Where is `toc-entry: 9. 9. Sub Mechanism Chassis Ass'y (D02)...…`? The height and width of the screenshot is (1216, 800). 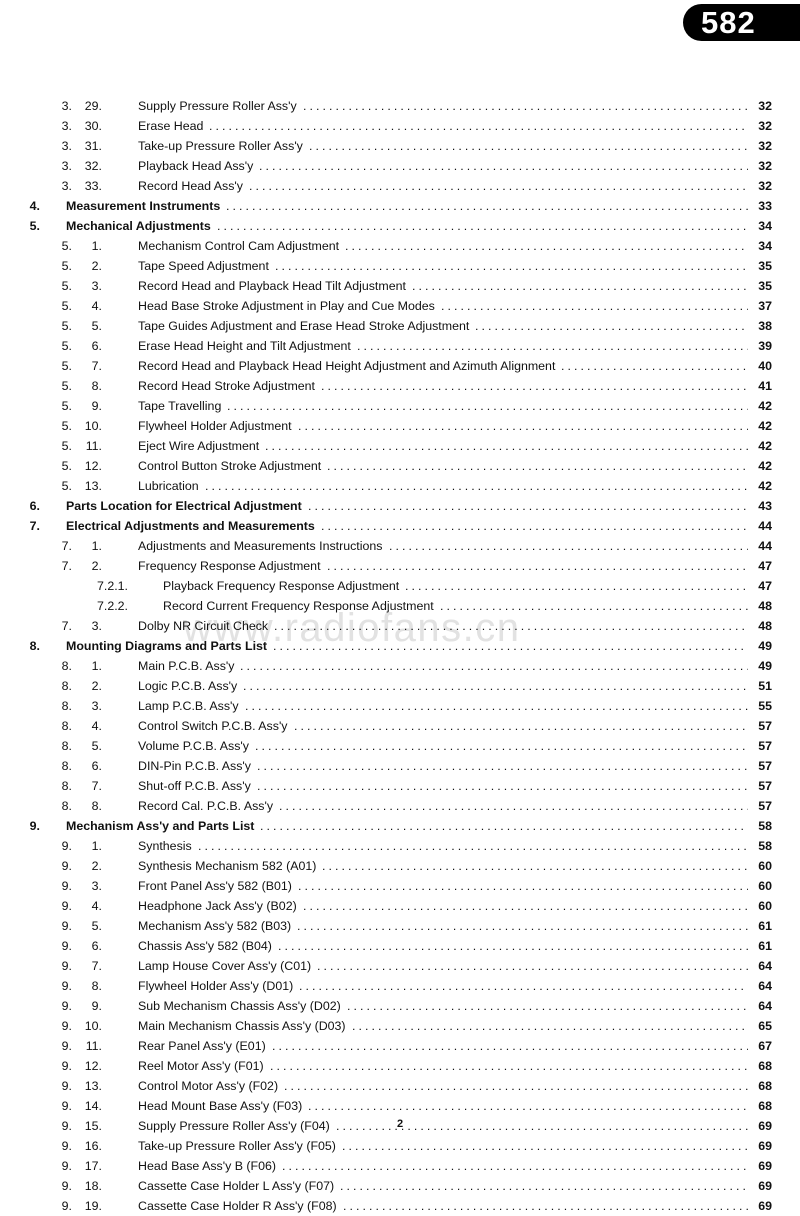
toc-entry: 9. 9. Sub Mechanism Chassis Ass'y (D02)...… is located at coordinates (400, 1006).